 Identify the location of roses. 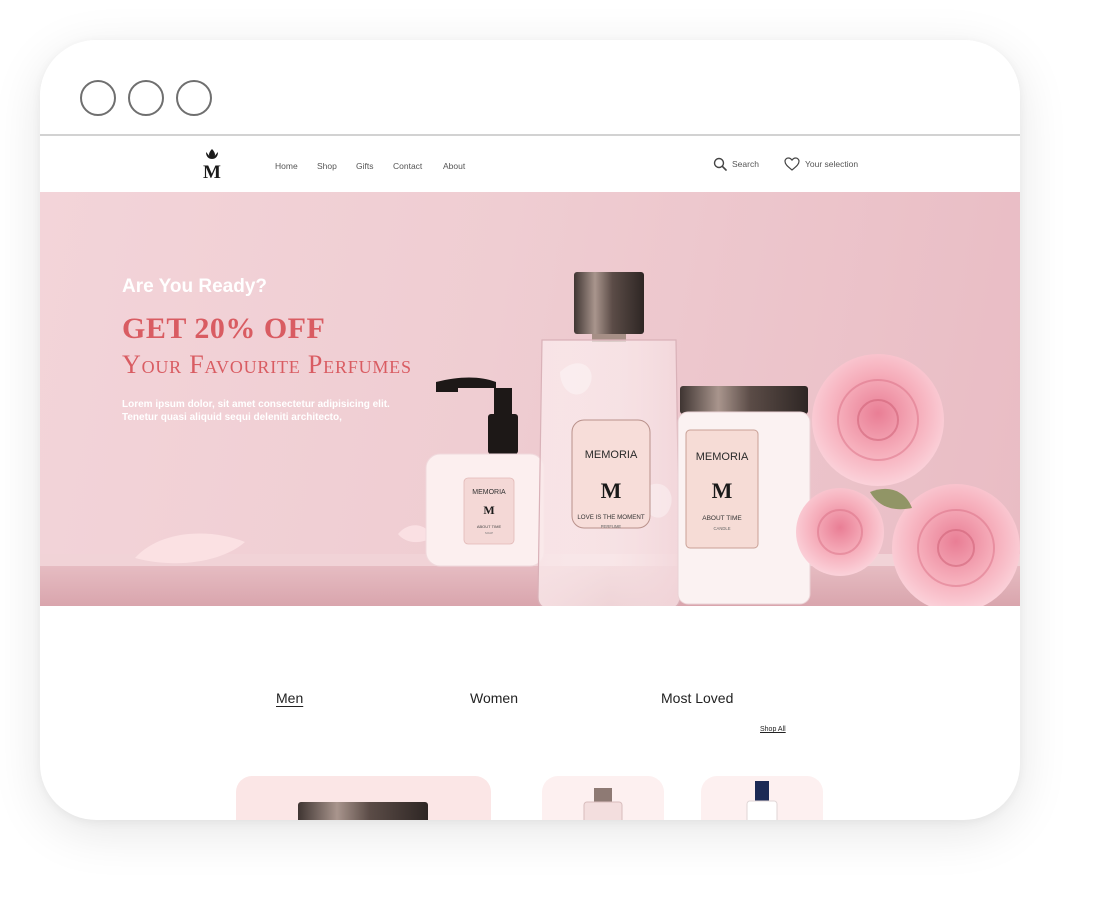
(908, 480).